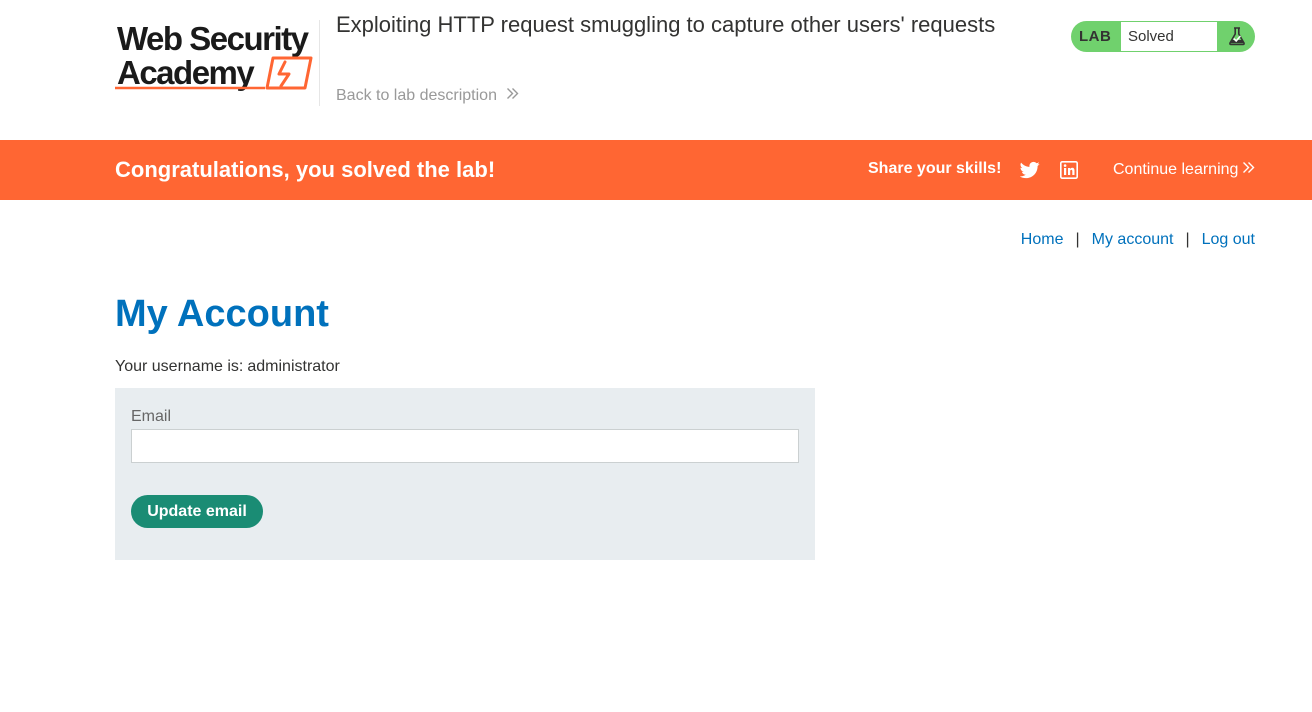 Image resolution: width=1312 pixels, height=712 pixels. I want to click on username-line: Your username is: administrator, so click(227, 367).